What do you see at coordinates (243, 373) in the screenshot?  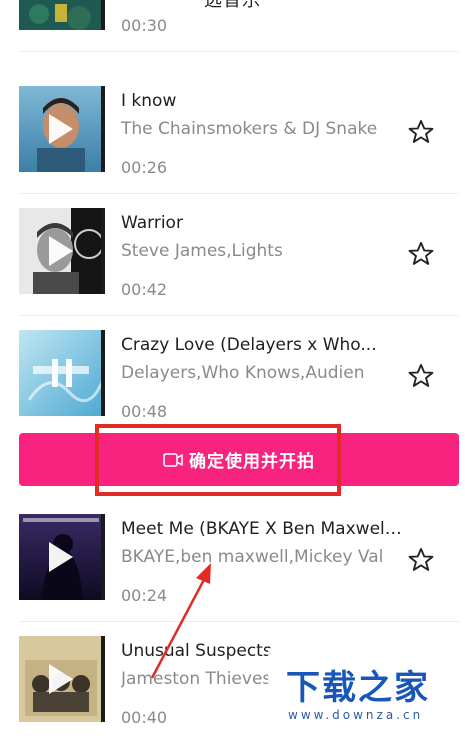 I see `song-artist: Delayers,Who Knows,Audien` at bounding box center [243, 373].